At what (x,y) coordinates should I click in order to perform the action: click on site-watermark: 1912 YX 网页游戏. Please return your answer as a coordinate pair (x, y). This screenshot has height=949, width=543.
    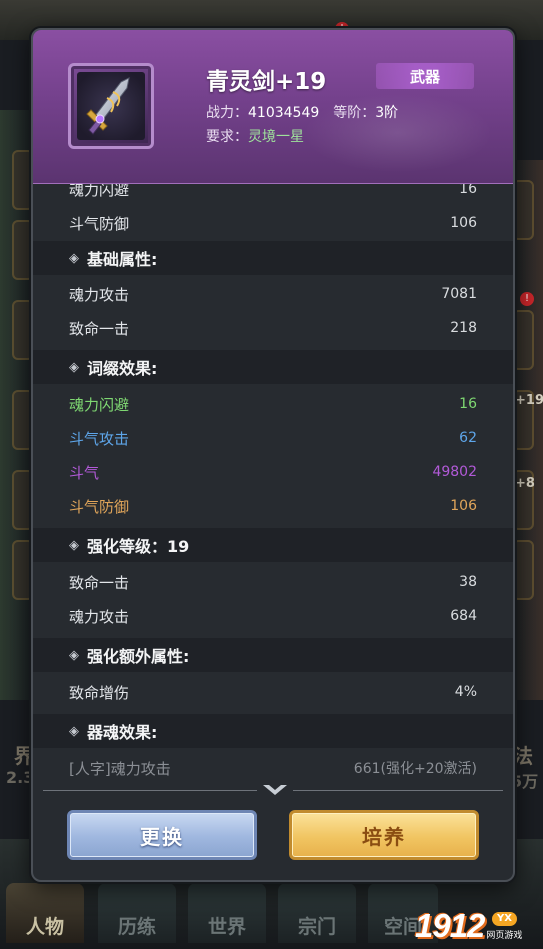
    Looking at the image, I should click on (477, 926).